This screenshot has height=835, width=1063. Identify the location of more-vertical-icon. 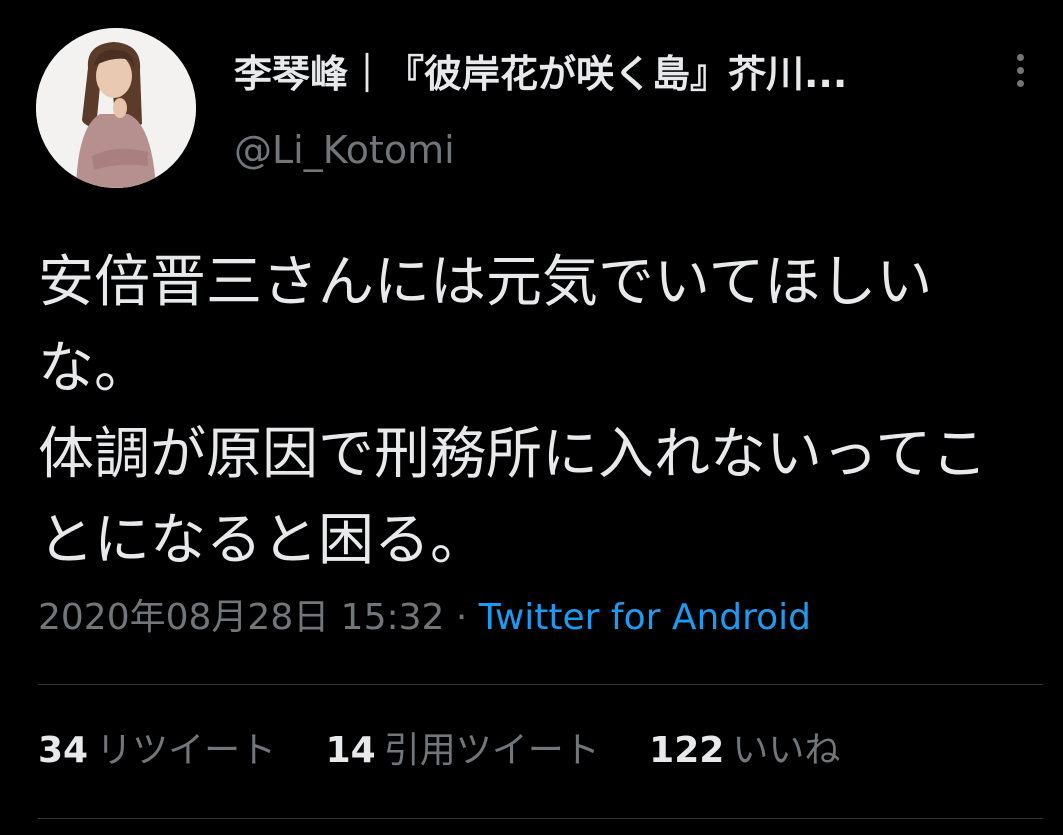
(1020, 76).